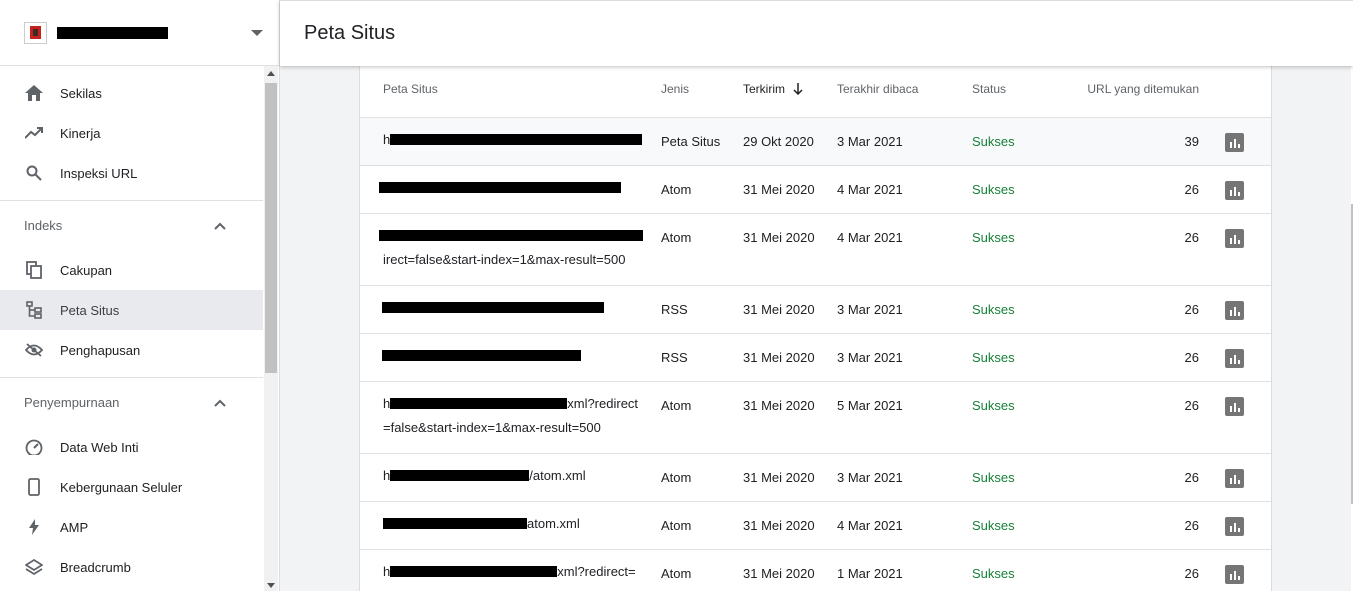 Image resolution: width=1353 pixels, height=591 pixels. Describe the element at coordinates (1191, 141) in the screenshot. I see `discovered-urls: 39` at that location.